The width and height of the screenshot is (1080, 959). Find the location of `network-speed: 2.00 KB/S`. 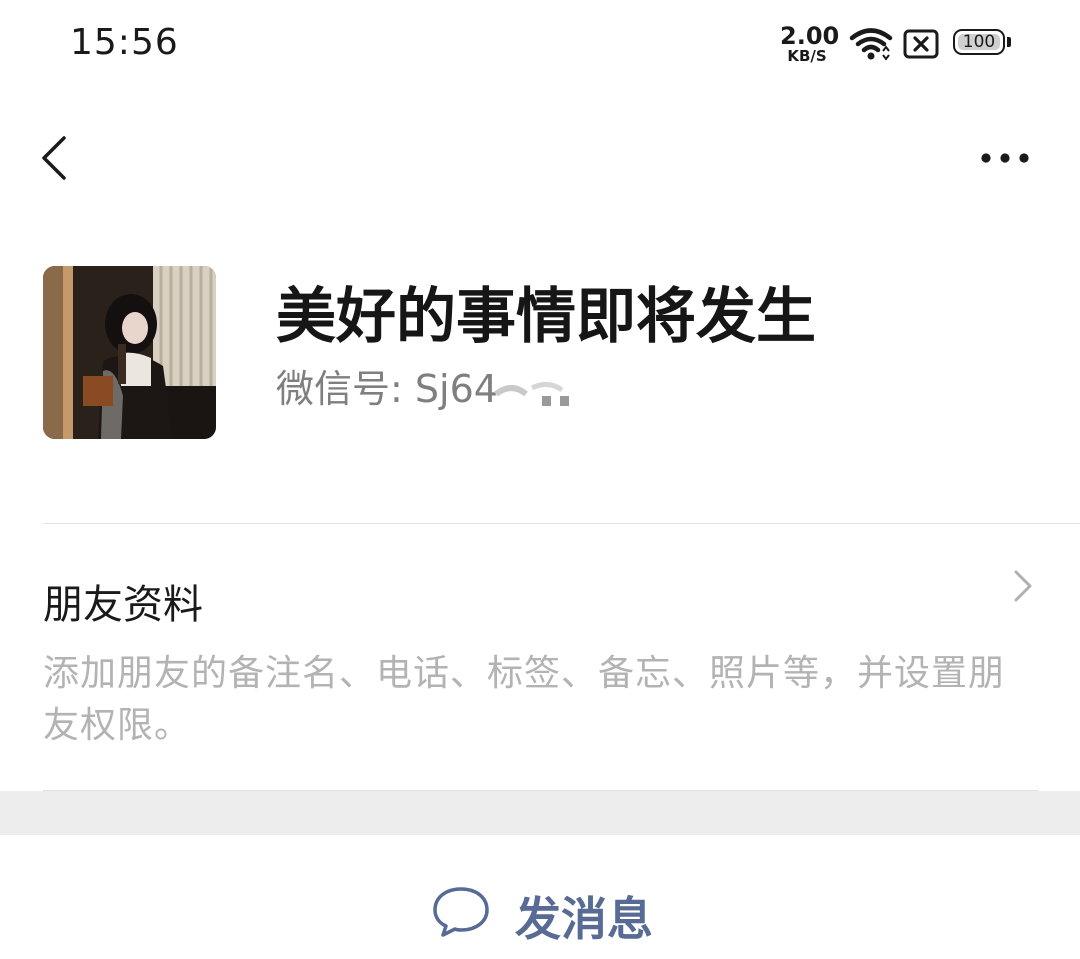

network-speed: 2.00 KB/S is located at coordinates (810, 43).